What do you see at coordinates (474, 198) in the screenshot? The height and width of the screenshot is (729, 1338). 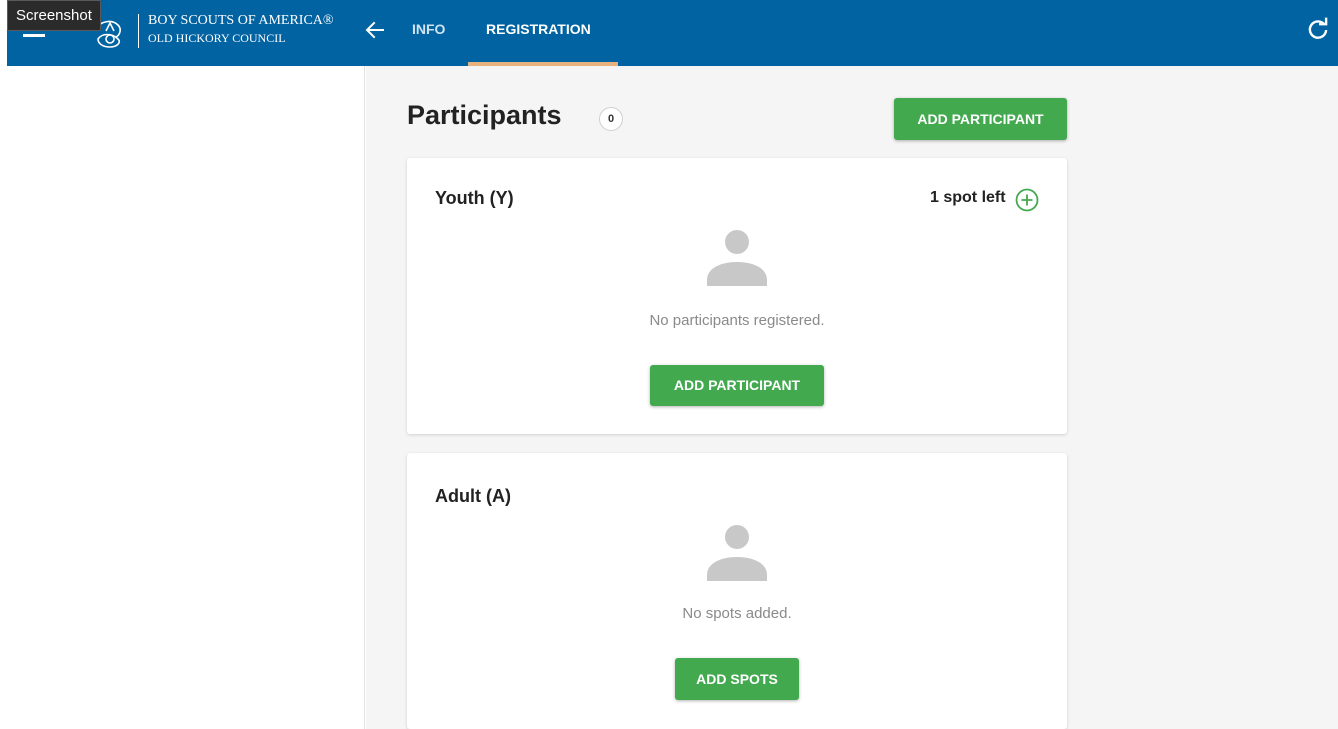 I see `card-title: Youth (Y)` at bounding box center [474, 198].